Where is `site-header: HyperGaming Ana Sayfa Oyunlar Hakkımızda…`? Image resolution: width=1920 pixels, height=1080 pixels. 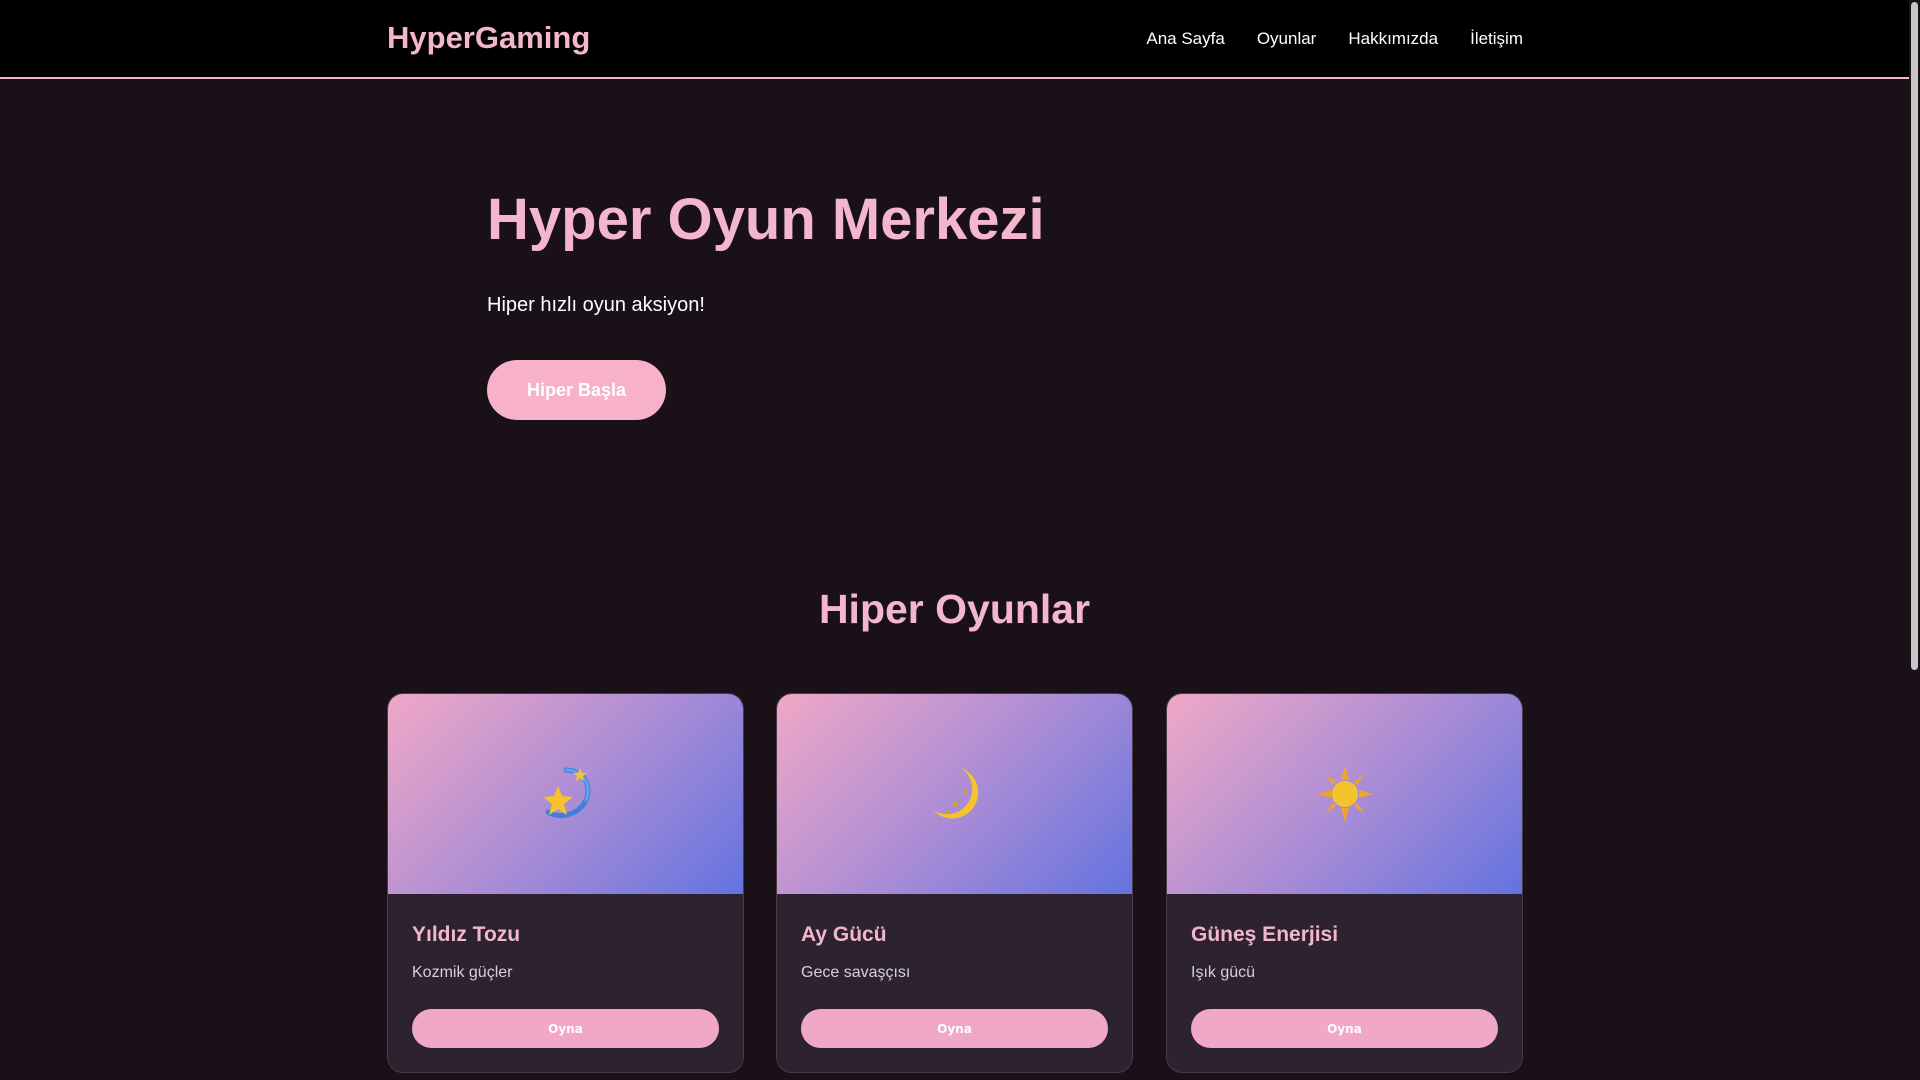 site-header: HyperGaming Ana Sayfa Oyunlar Hakkımızda… is located at coordinates (954, 39).